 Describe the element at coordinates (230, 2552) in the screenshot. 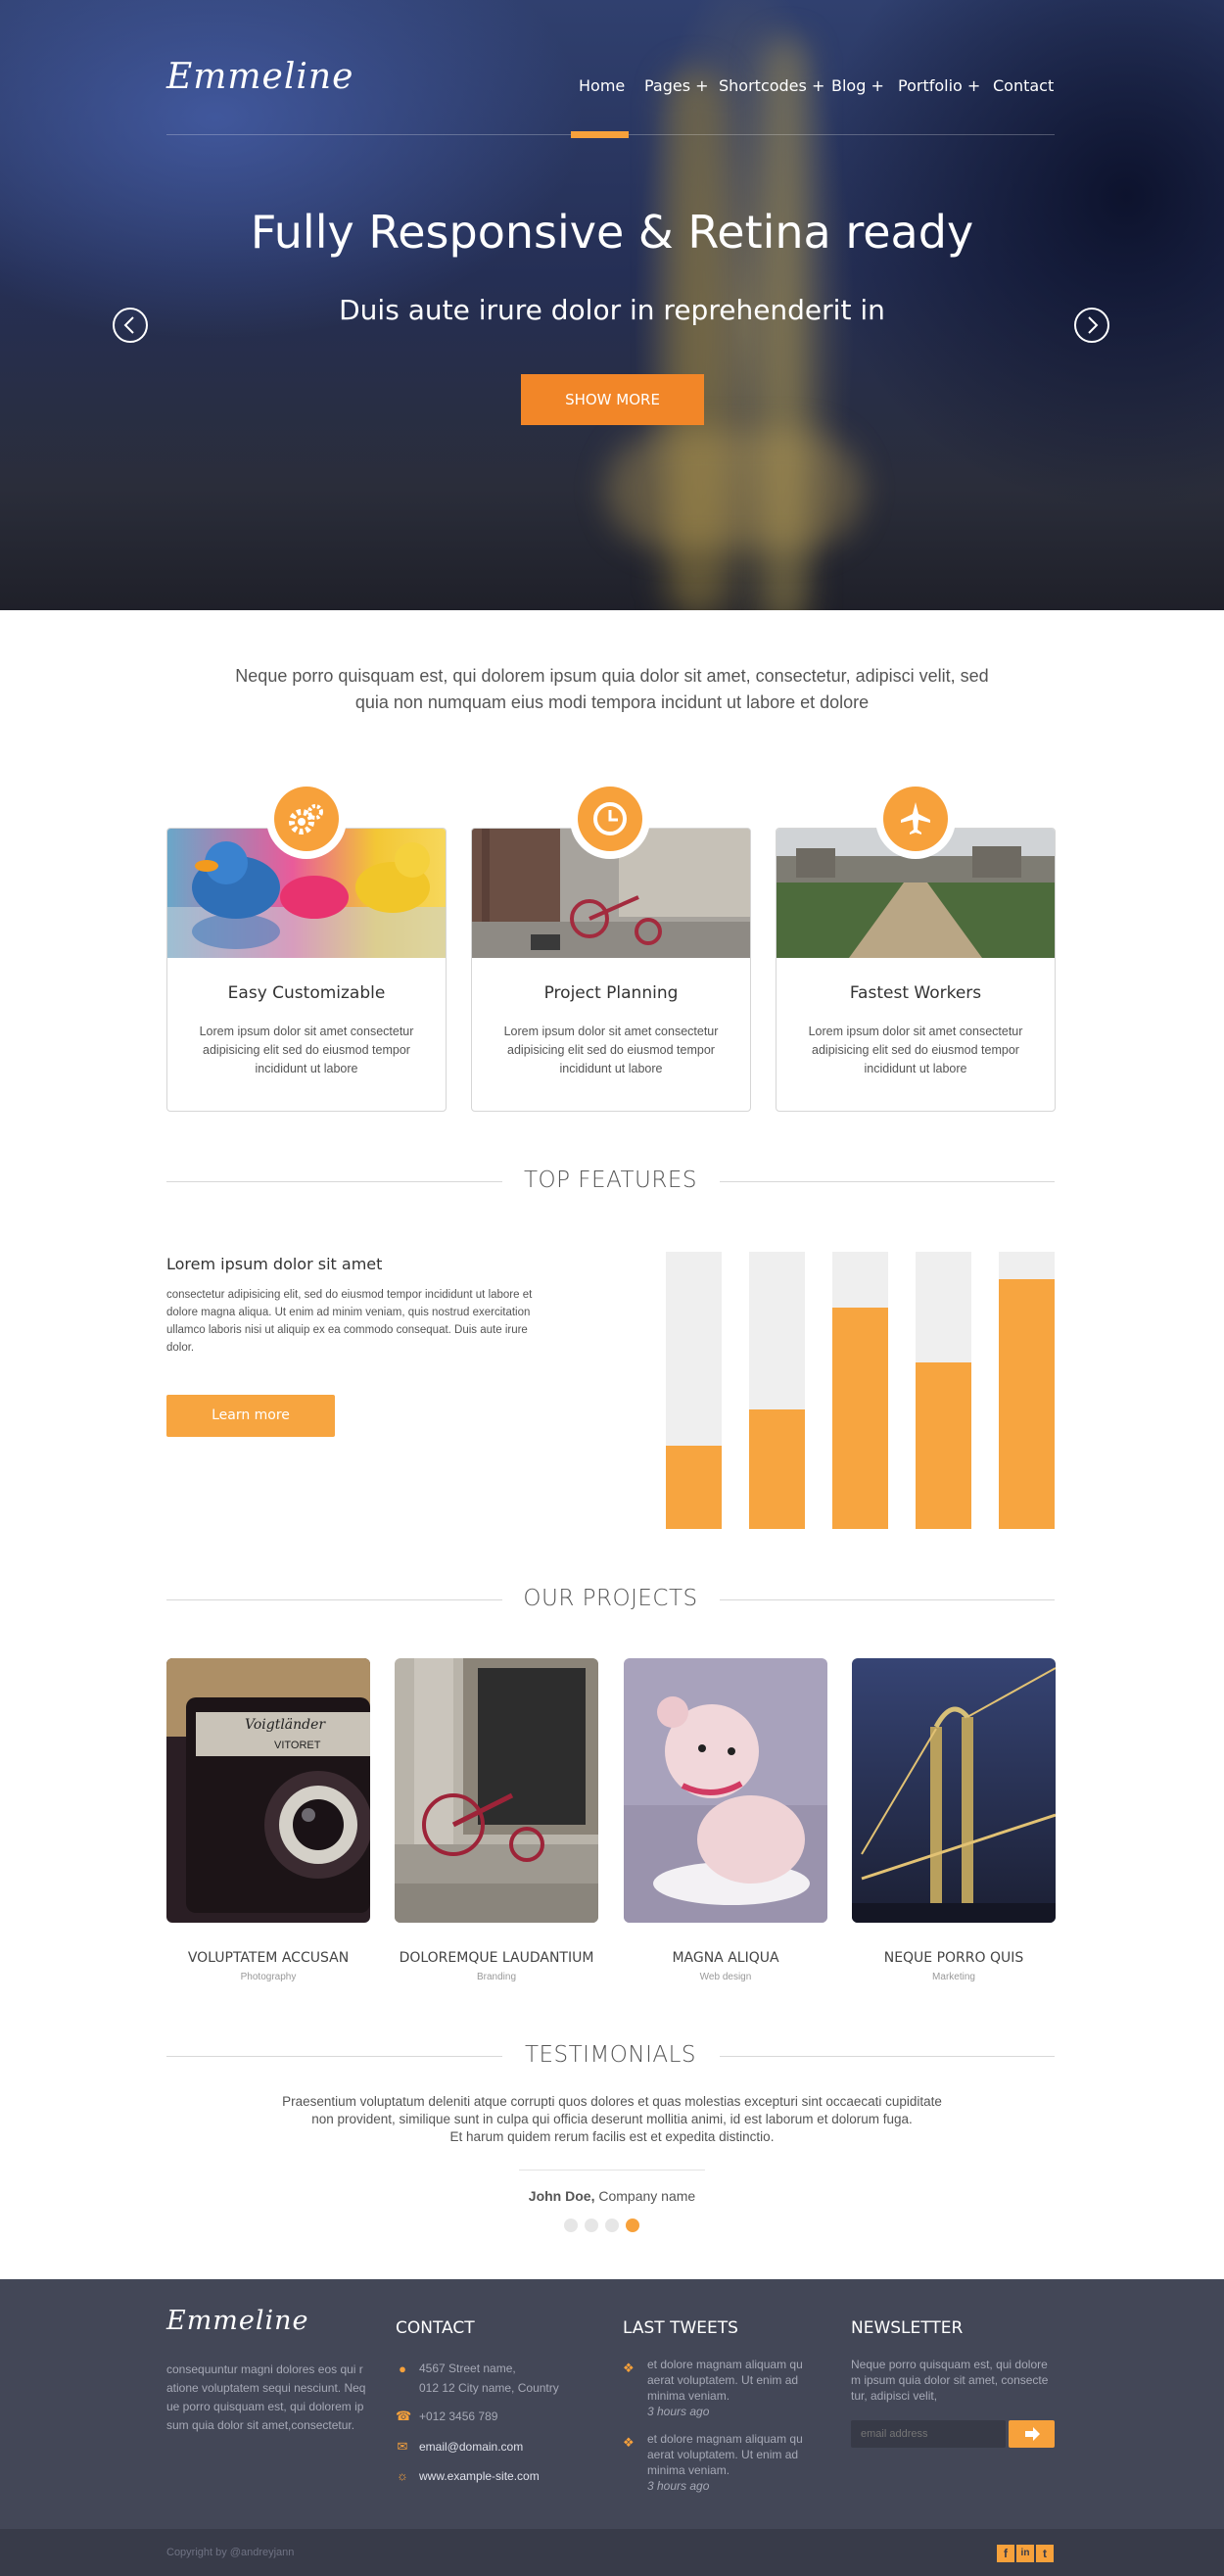

I see `copyright-text: Copyright by @andreyjann` at that location.